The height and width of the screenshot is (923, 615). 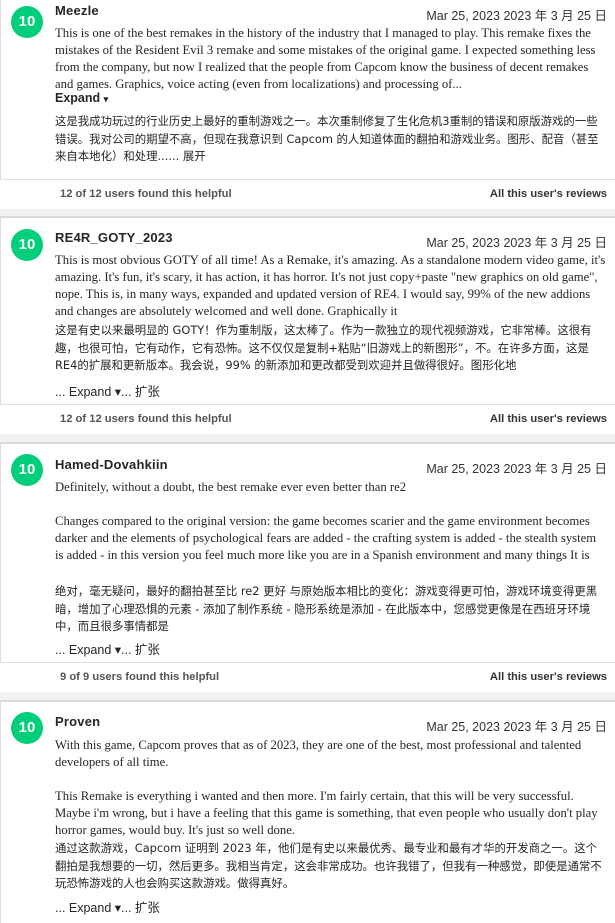 I want to click on expand-button: Expand ▾, so click(x=81, y=98).